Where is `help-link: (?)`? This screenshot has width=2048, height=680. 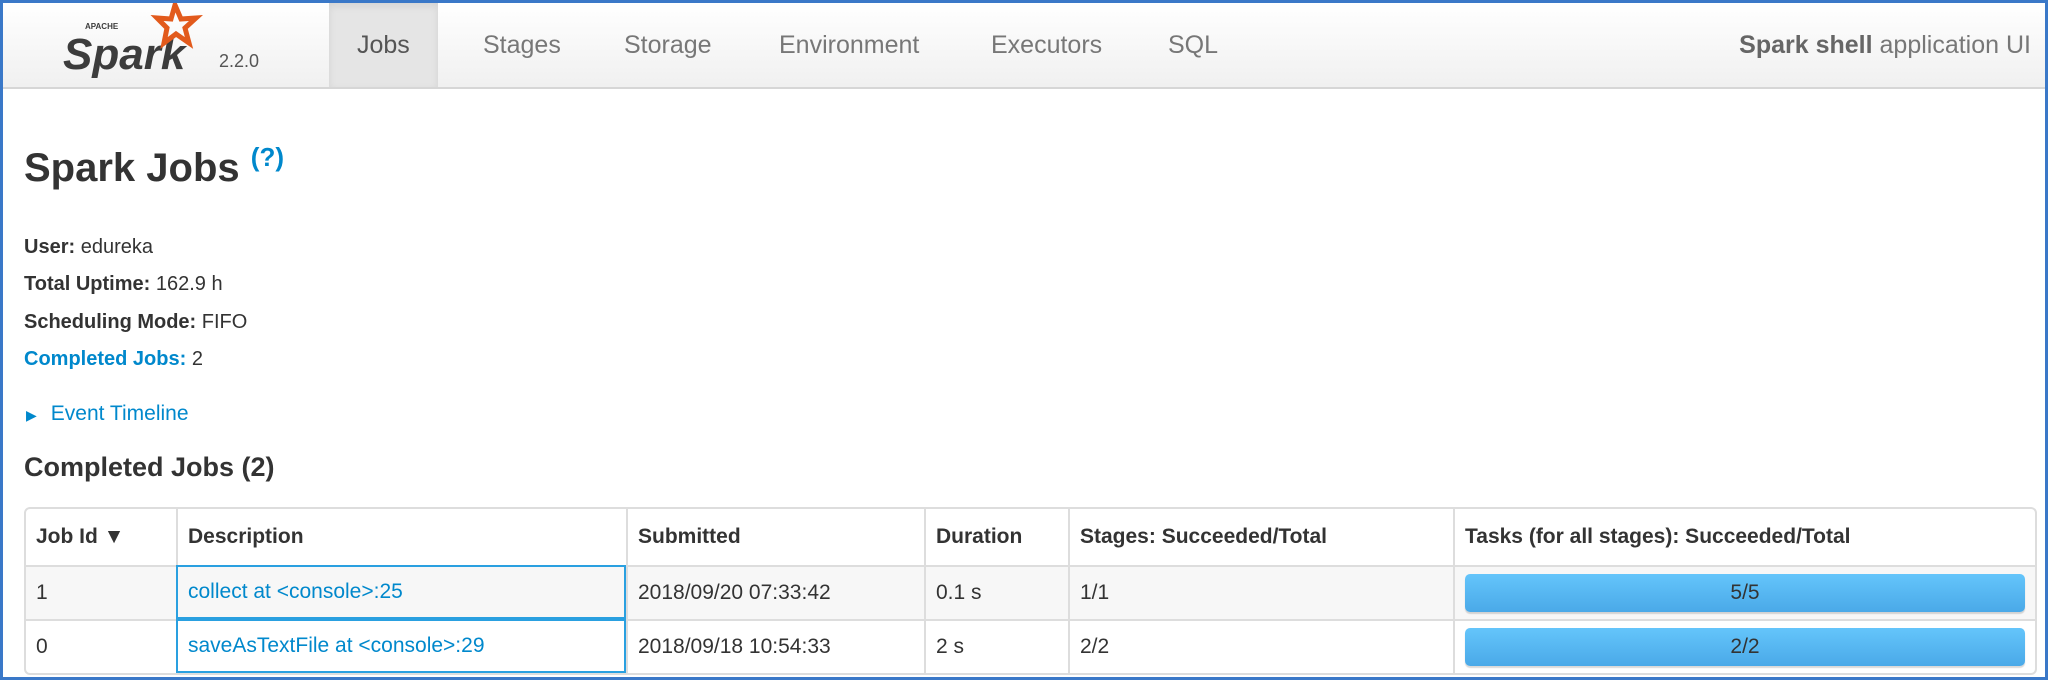 help-link: (?) is located at coordinates (267, 157).